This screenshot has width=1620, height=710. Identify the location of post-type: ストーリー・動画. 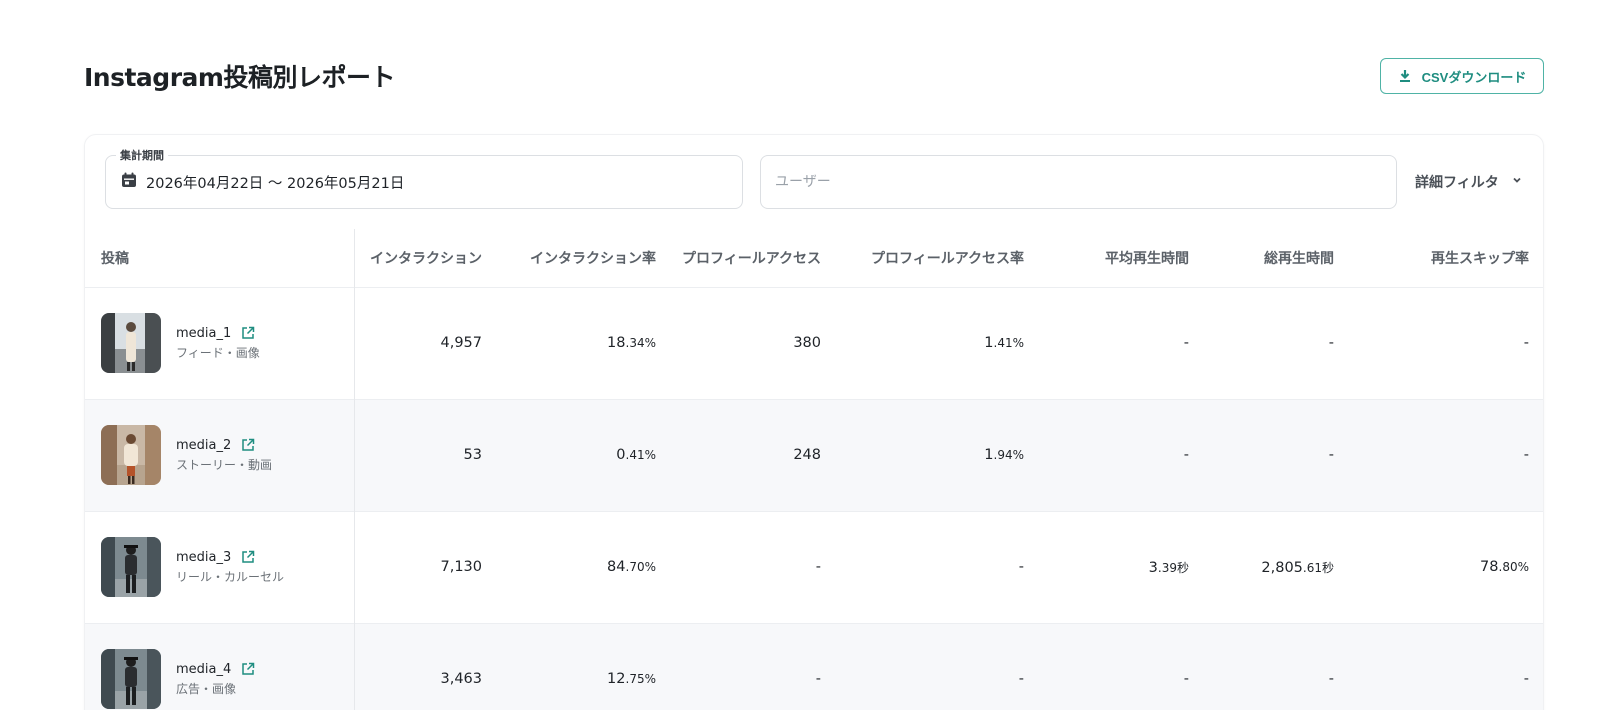
(224, 464).